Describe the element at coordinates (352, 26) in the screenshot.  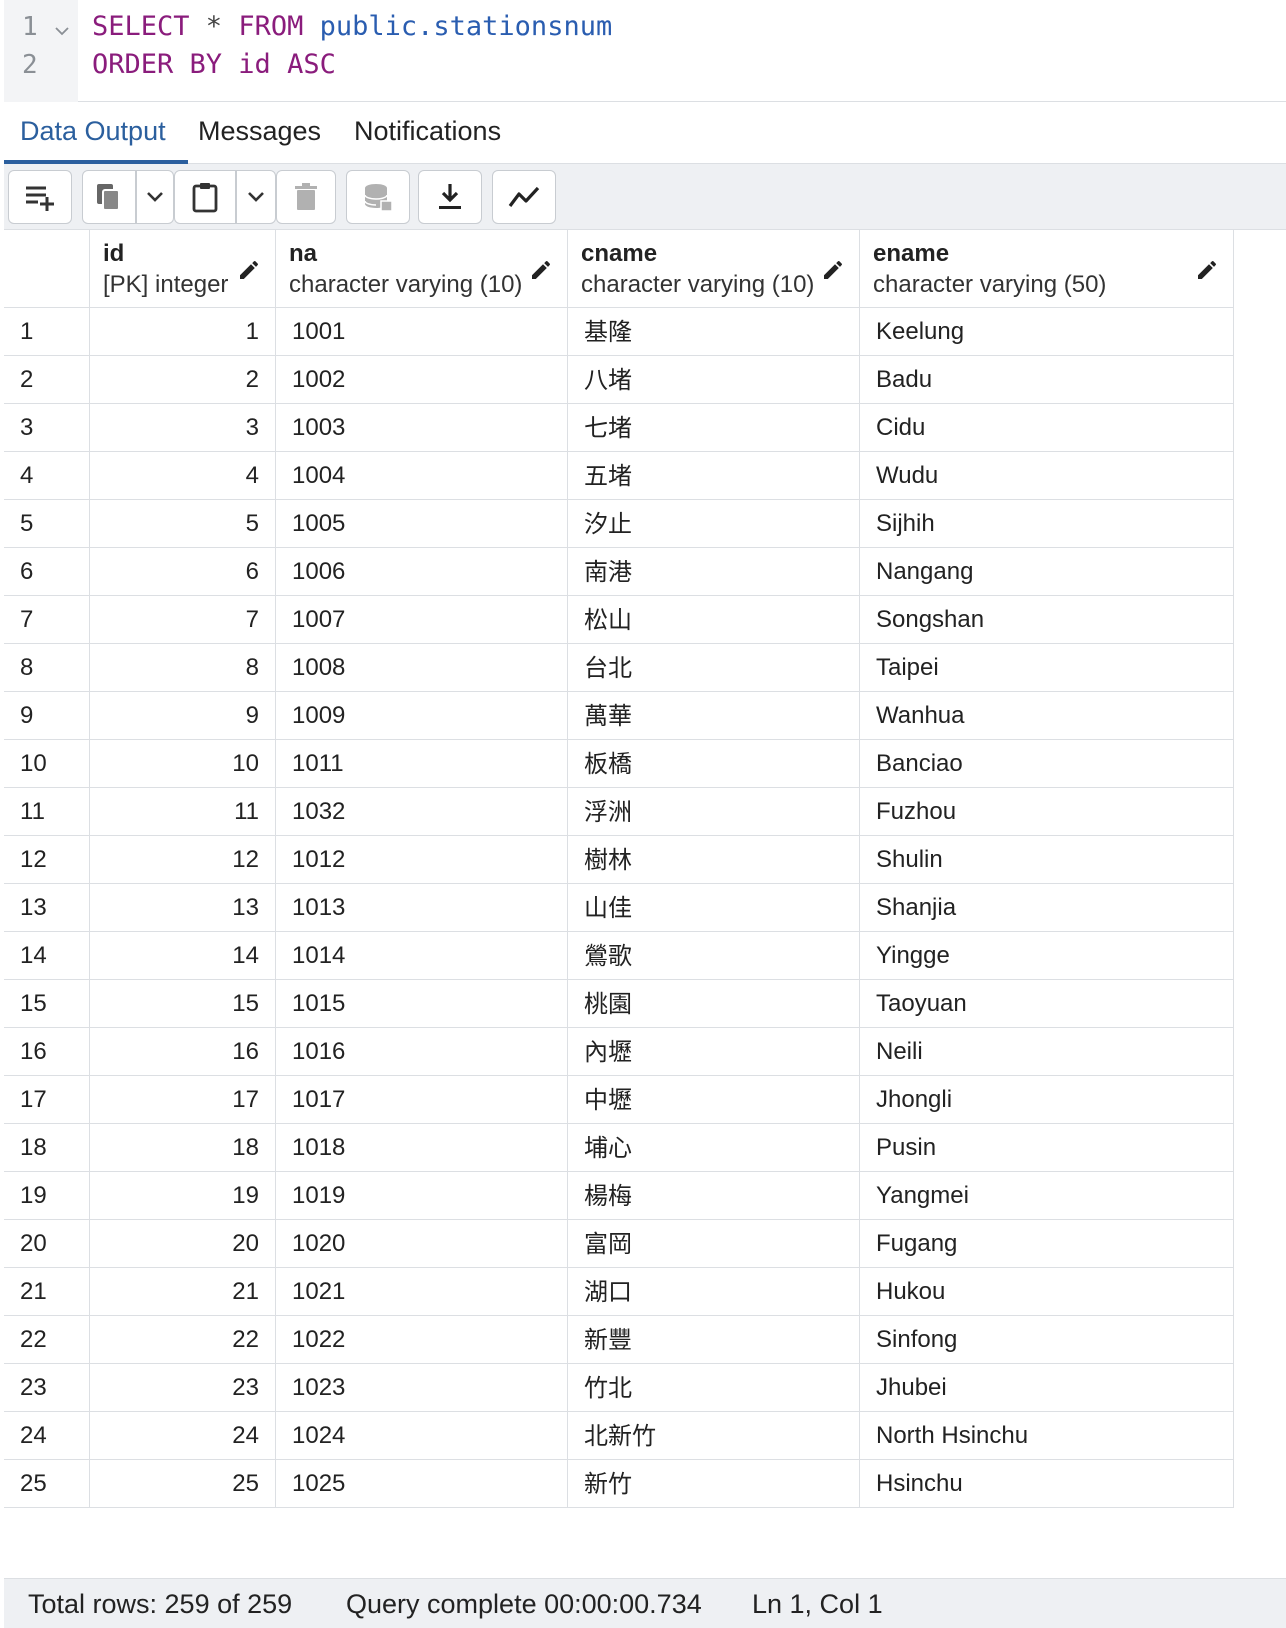
I see `code-line: SELECT * FROM public.stationsnum` at that location.